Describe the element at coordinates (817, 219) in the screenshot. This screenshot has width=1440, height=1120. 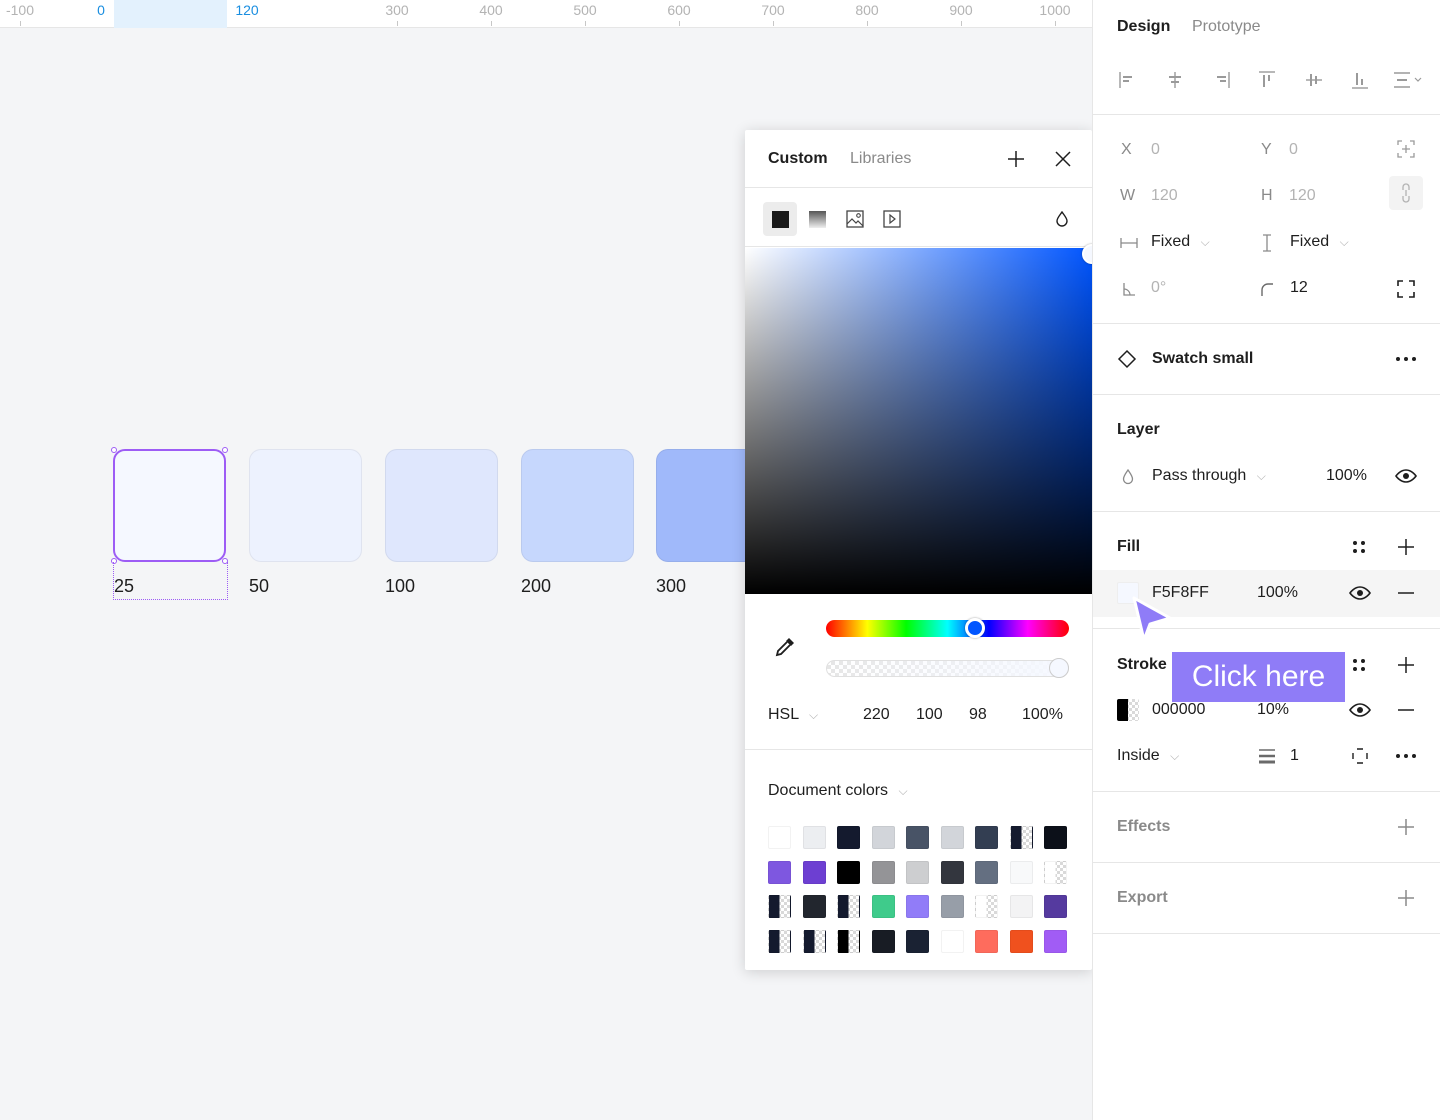
I see `gradient-fill-icon` at that location.